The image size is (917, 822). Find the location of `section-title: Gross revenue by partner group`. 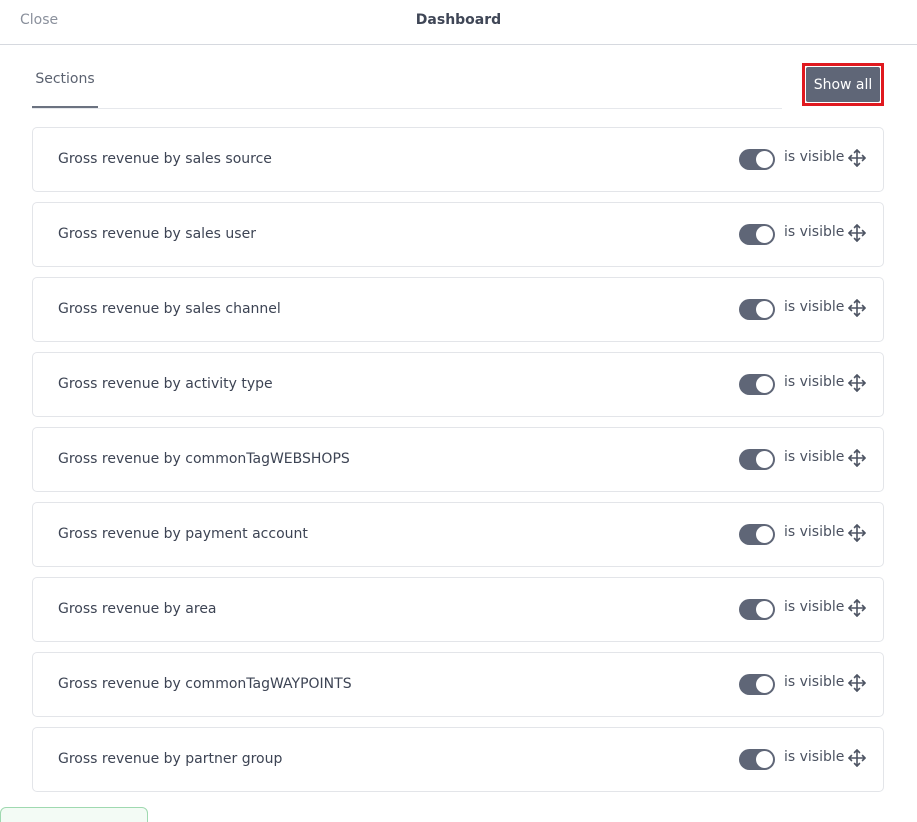

section-title: Gross revenue by partner group is located at coordinates (170, 759).